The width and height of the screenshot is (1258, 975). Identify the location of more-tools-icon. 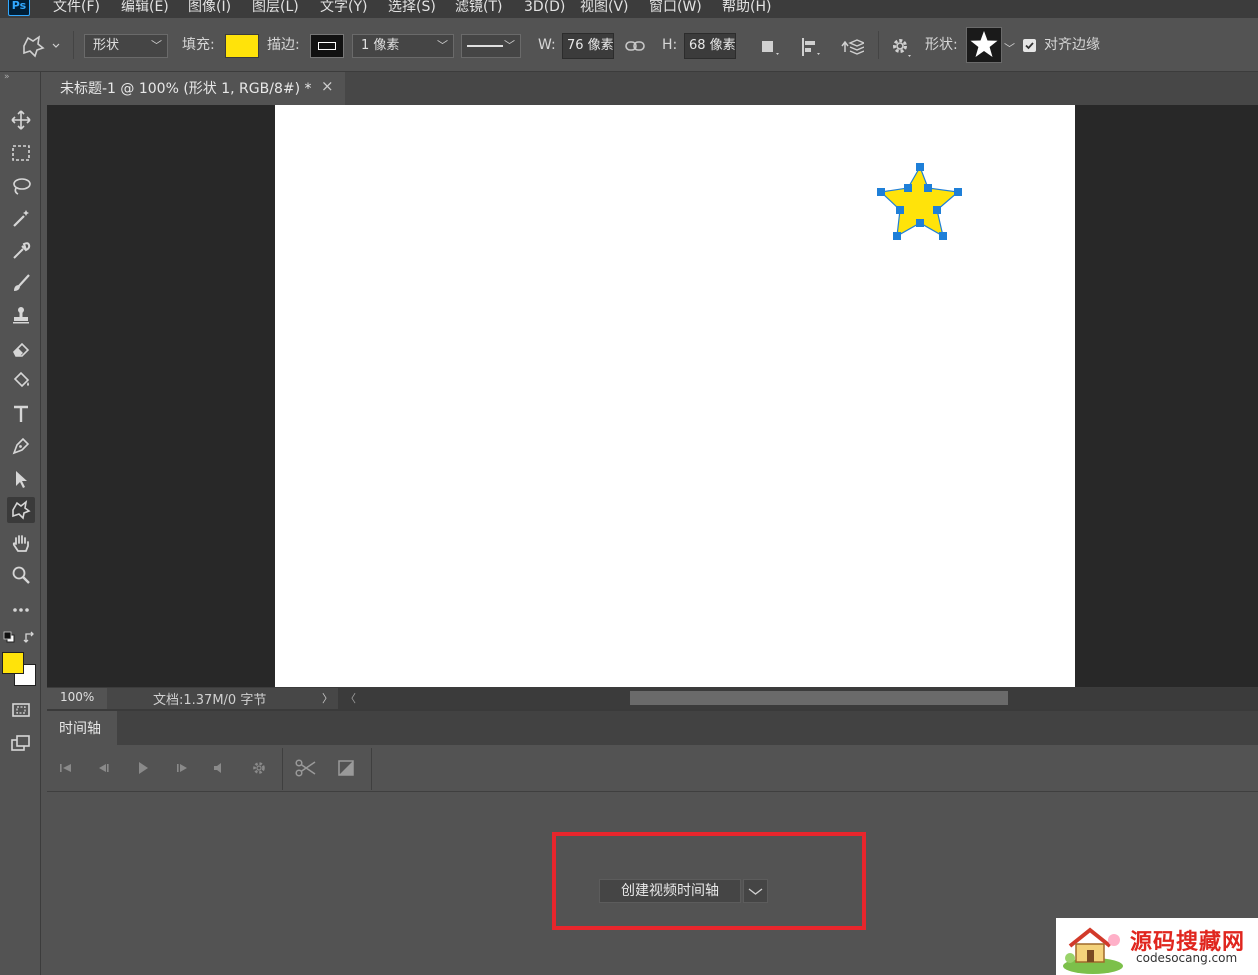
(21, 608).